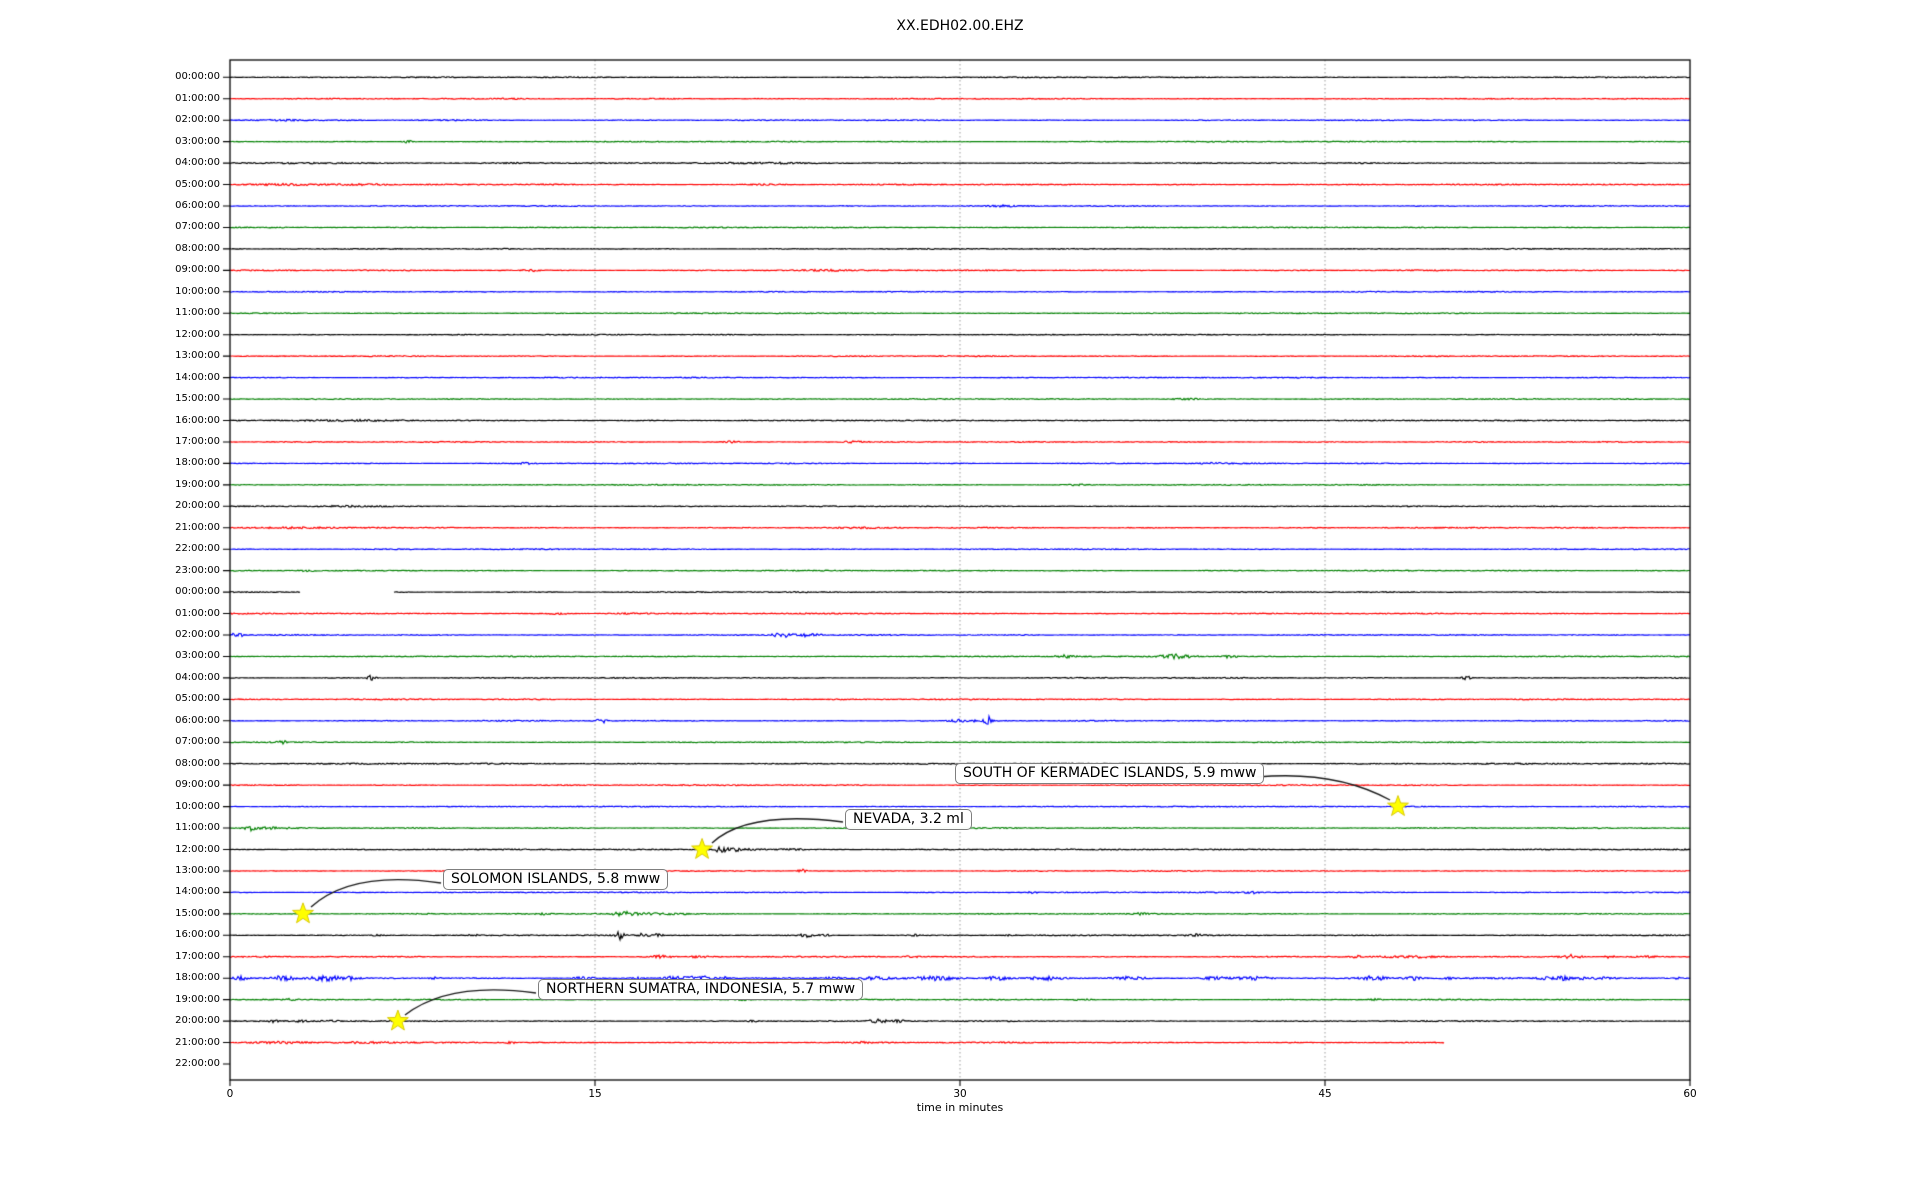  I want to click on event-annotation-solomon: SOLOMON ISLANDS, 5.8 mww, so click(556, 879).